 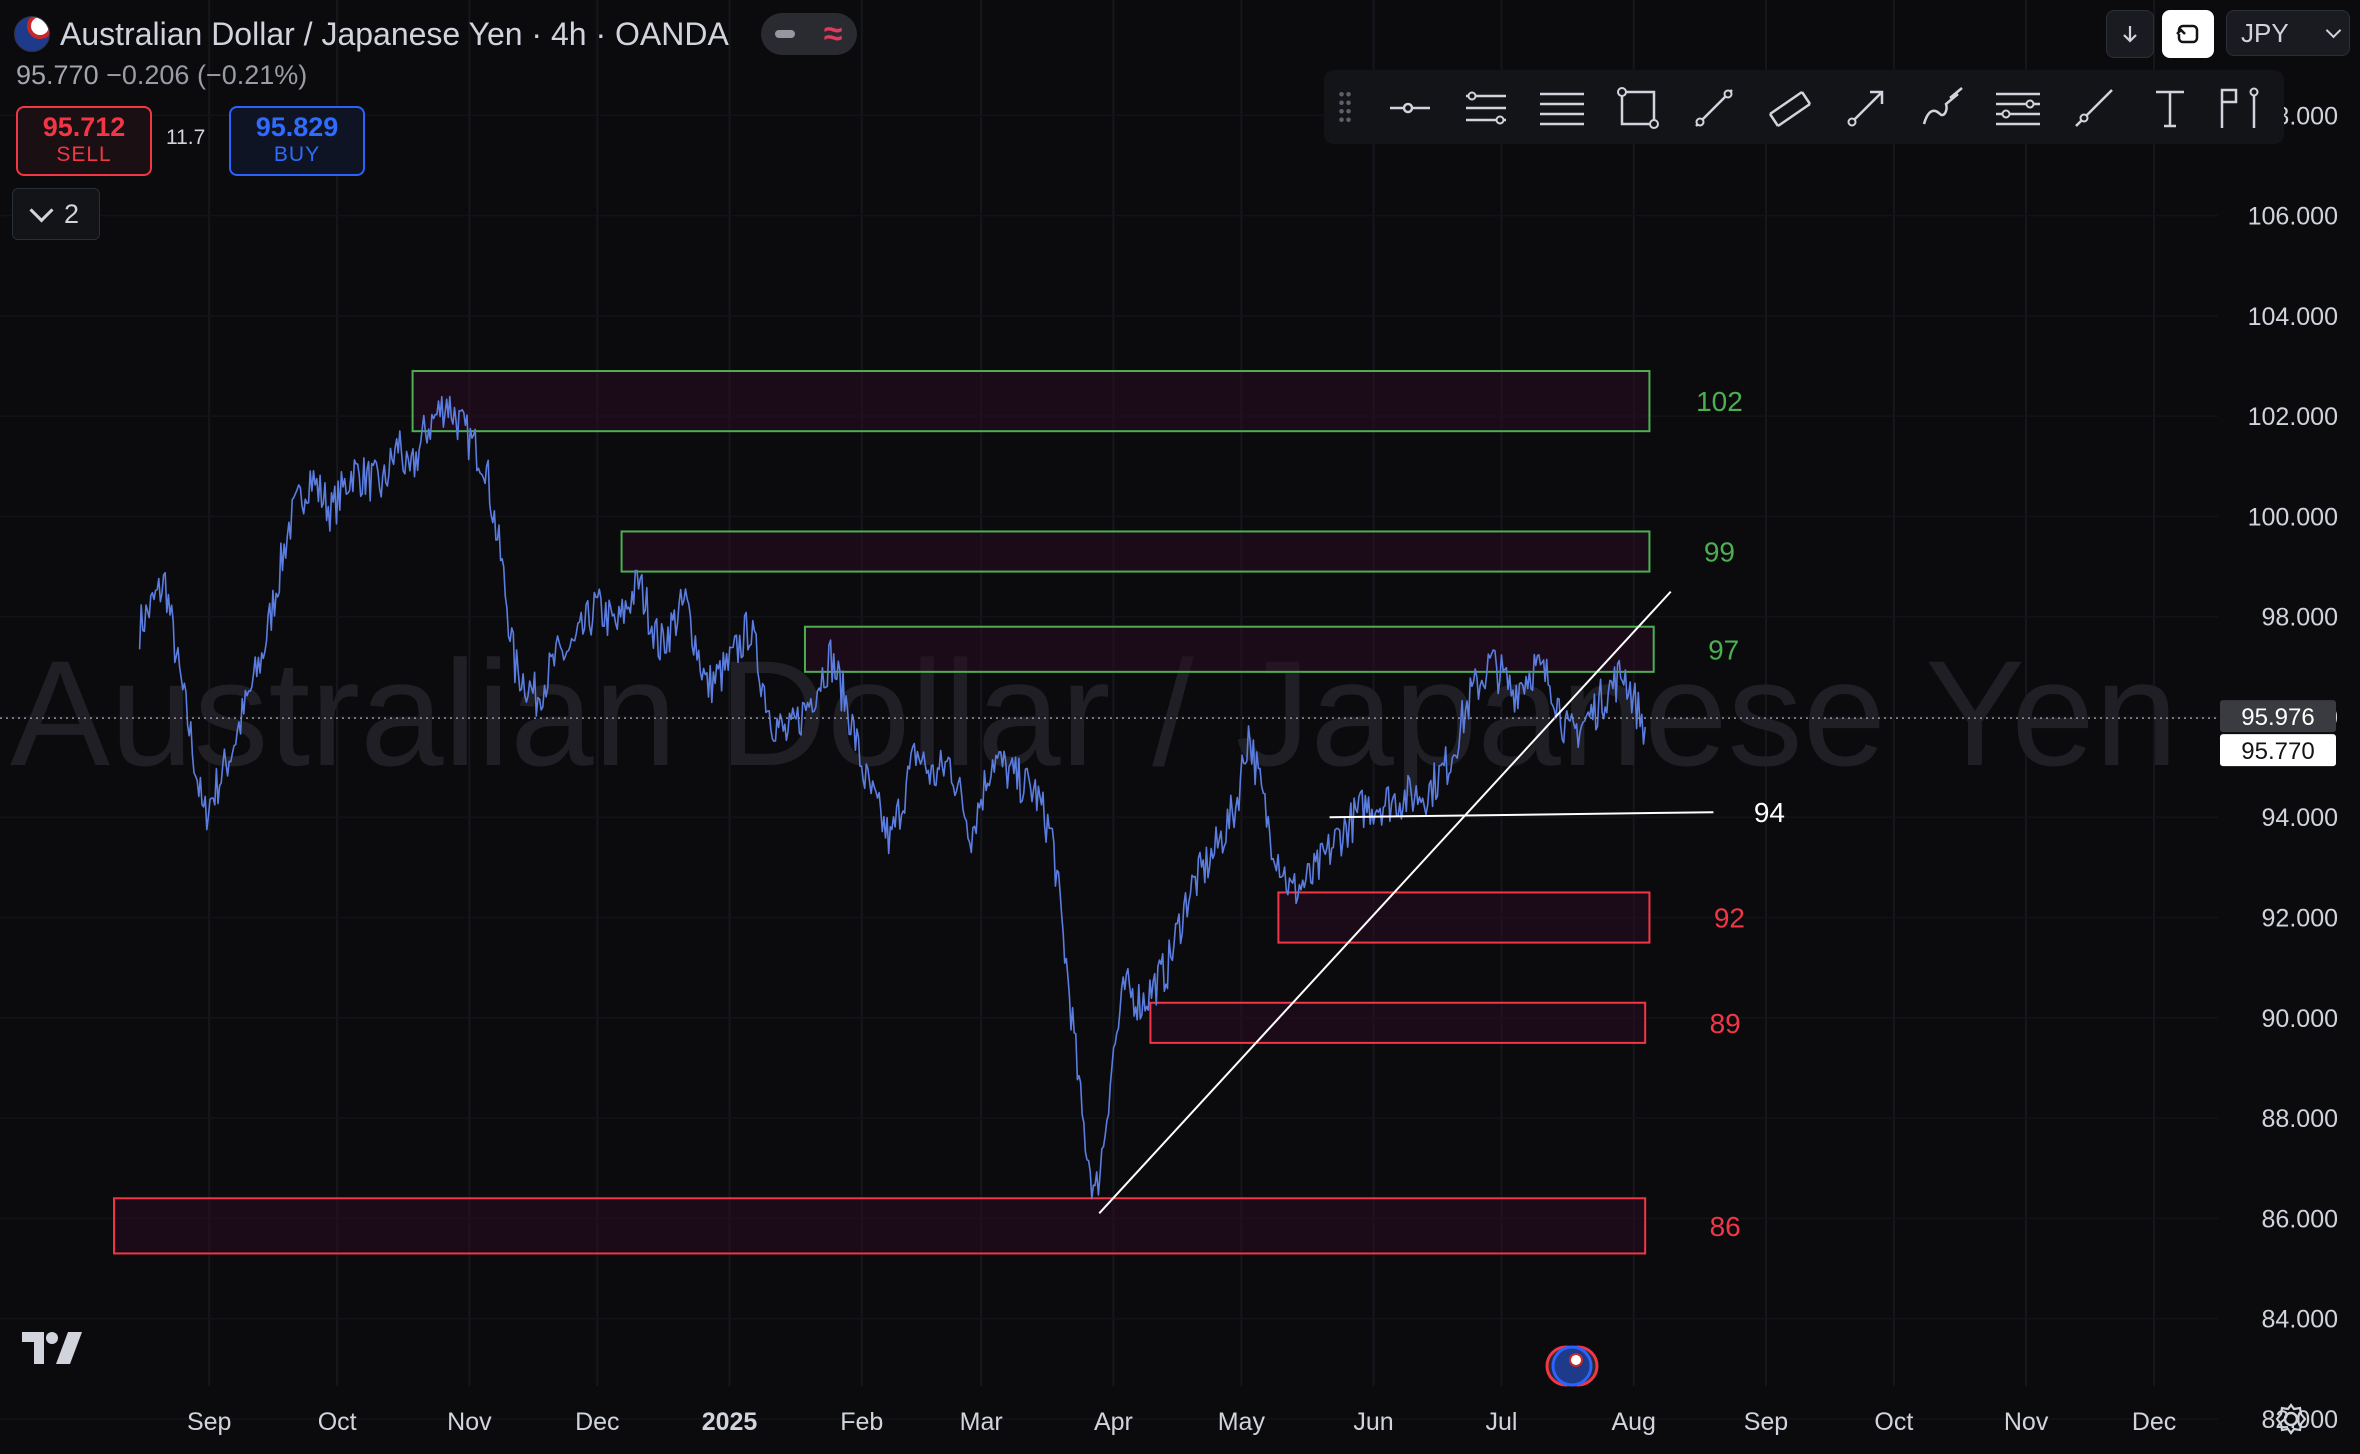 What do you see at coordinates (207, 75) in the screenshot?
I see `price-change: −0.206 (−0.21%)` at bounding box center [207, 75].